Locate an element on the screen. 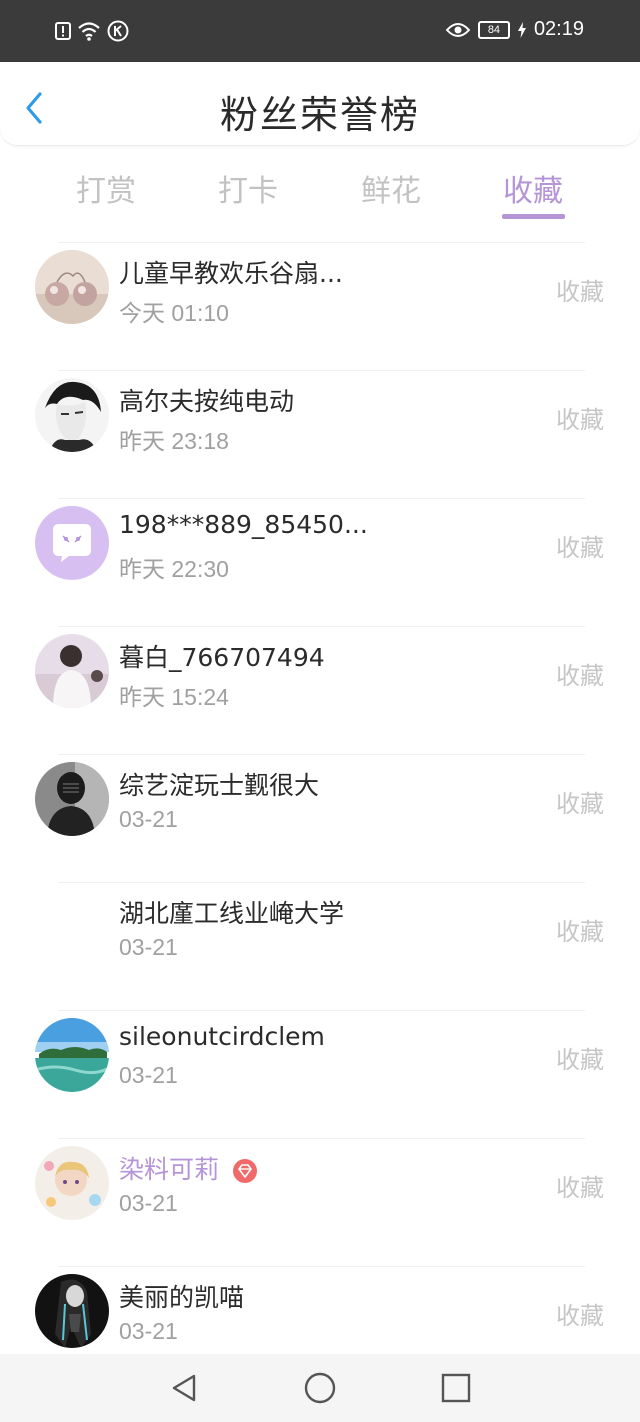 This screenshot has width=640, height=1422. back-triangle-icon is located at coordinates (184, 1388).